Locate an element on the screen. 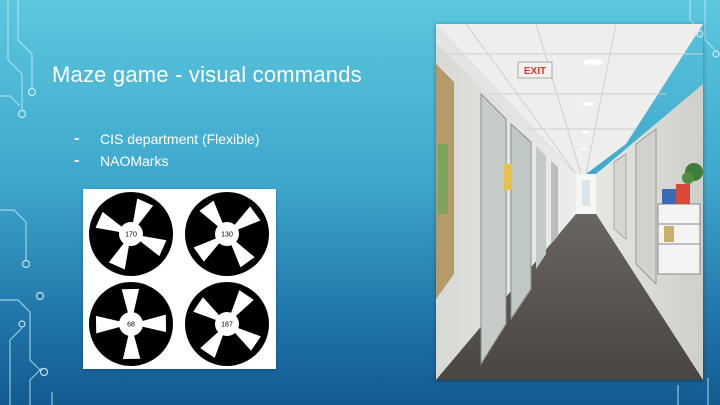  naomark-2: 130 is located at coordinates (227, 234).